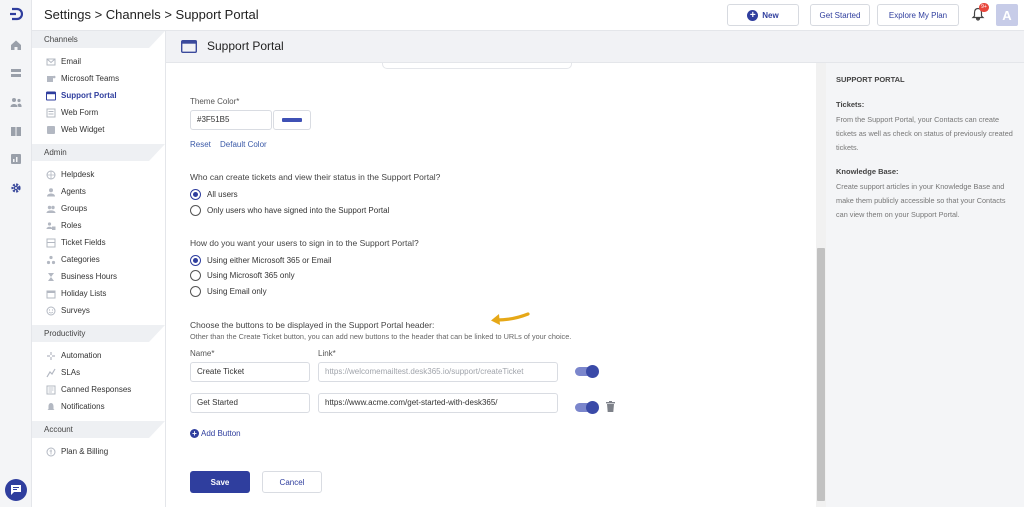  I want to click on radio-all-users: All users, so click(214, 194).